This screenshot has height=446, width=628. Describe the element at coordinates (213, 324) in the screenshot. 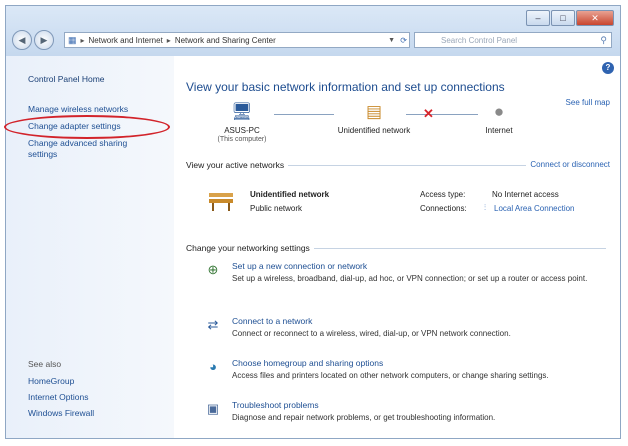

I see `connect-network-icon: ⇄` at that location.